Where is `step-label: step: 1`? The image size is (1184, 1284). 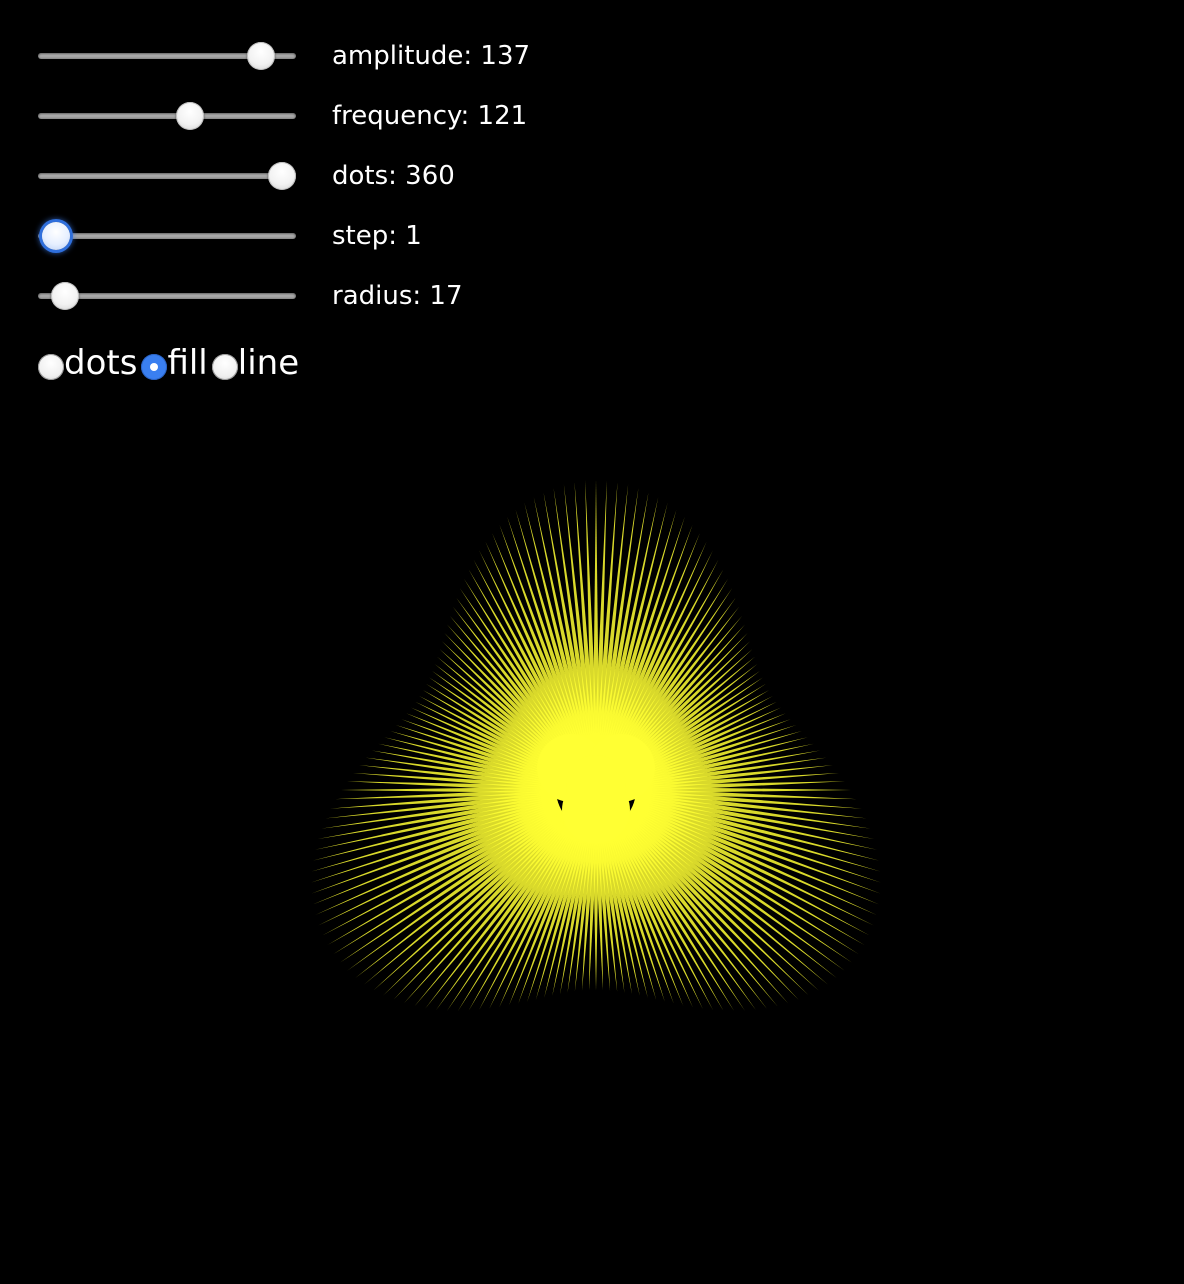
step-label: step: 1 is located at coordinates (377, 236).